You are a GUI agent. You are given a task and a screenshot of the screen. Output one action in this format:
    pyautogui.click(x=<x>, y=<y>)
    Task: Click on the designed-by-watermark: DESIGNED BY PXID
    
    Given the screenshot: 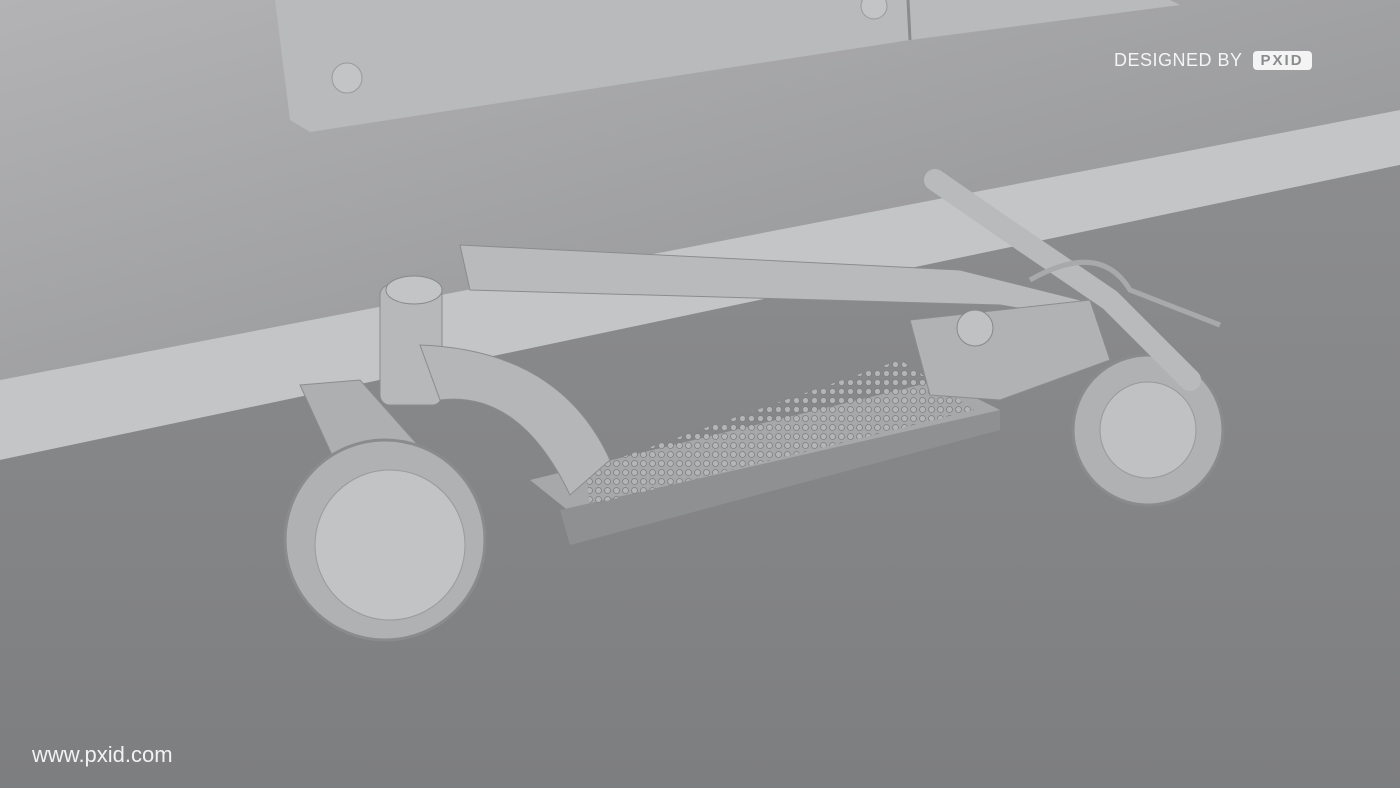 What is the action you would take?
    pyautogui.click(x=1213, y=60)
    